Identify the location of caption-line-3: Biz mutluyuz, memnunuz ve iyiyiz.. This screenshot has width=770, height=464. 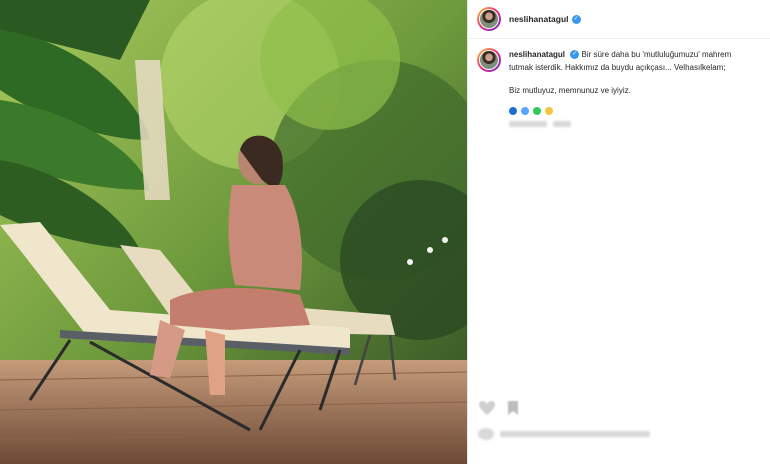
(570, 90).